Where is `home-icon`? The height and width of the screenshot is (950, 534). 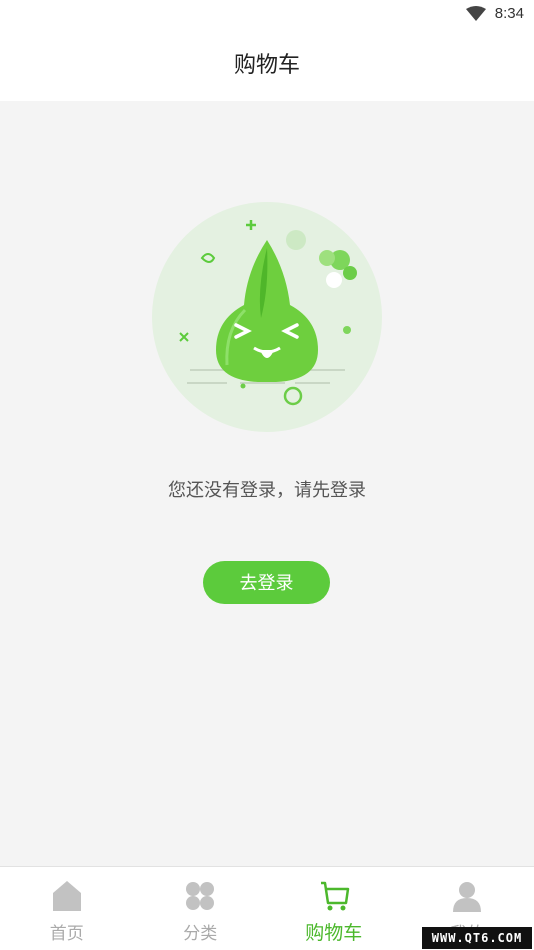 home-icon is located at coordinates (67, 896).